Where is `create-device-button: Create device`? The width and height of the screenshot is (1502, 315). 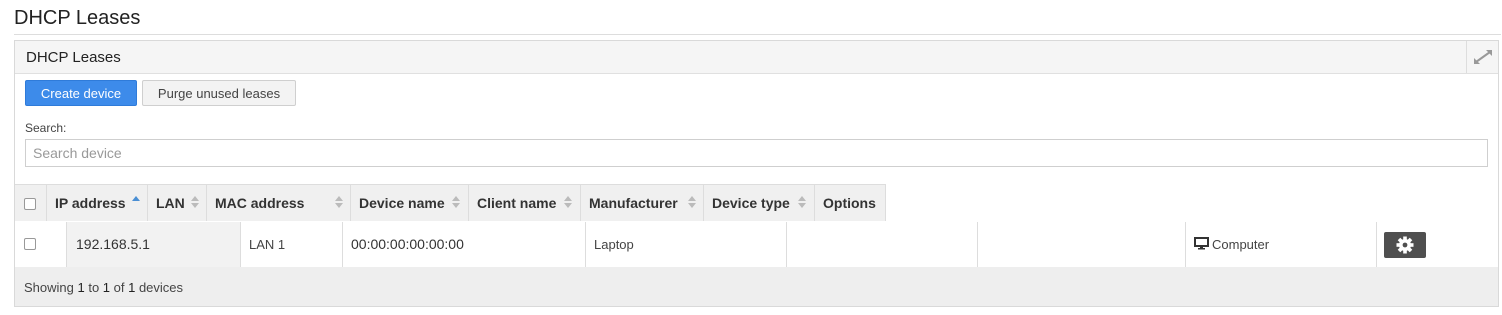 create-device-button: Create device is located at coordinates (81, 93).